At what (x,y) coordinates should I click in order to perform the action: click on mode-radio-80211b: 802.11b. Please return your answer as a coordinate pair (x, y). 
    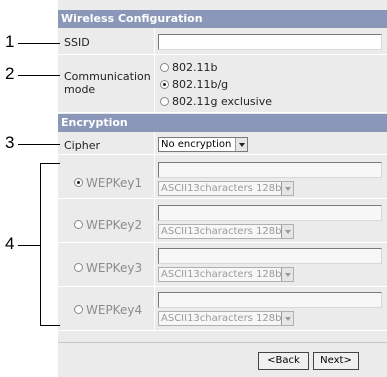
    Looking at the image, I should click on (188, 67).